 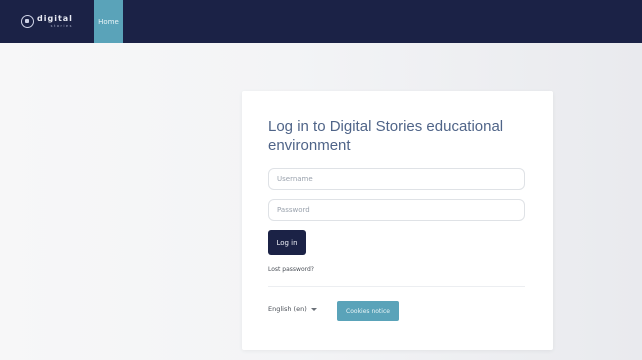 What do you see at coordinates (313, 309) in the screenshot?
I see `caret-down-icon` at bounding box center [313, 309].